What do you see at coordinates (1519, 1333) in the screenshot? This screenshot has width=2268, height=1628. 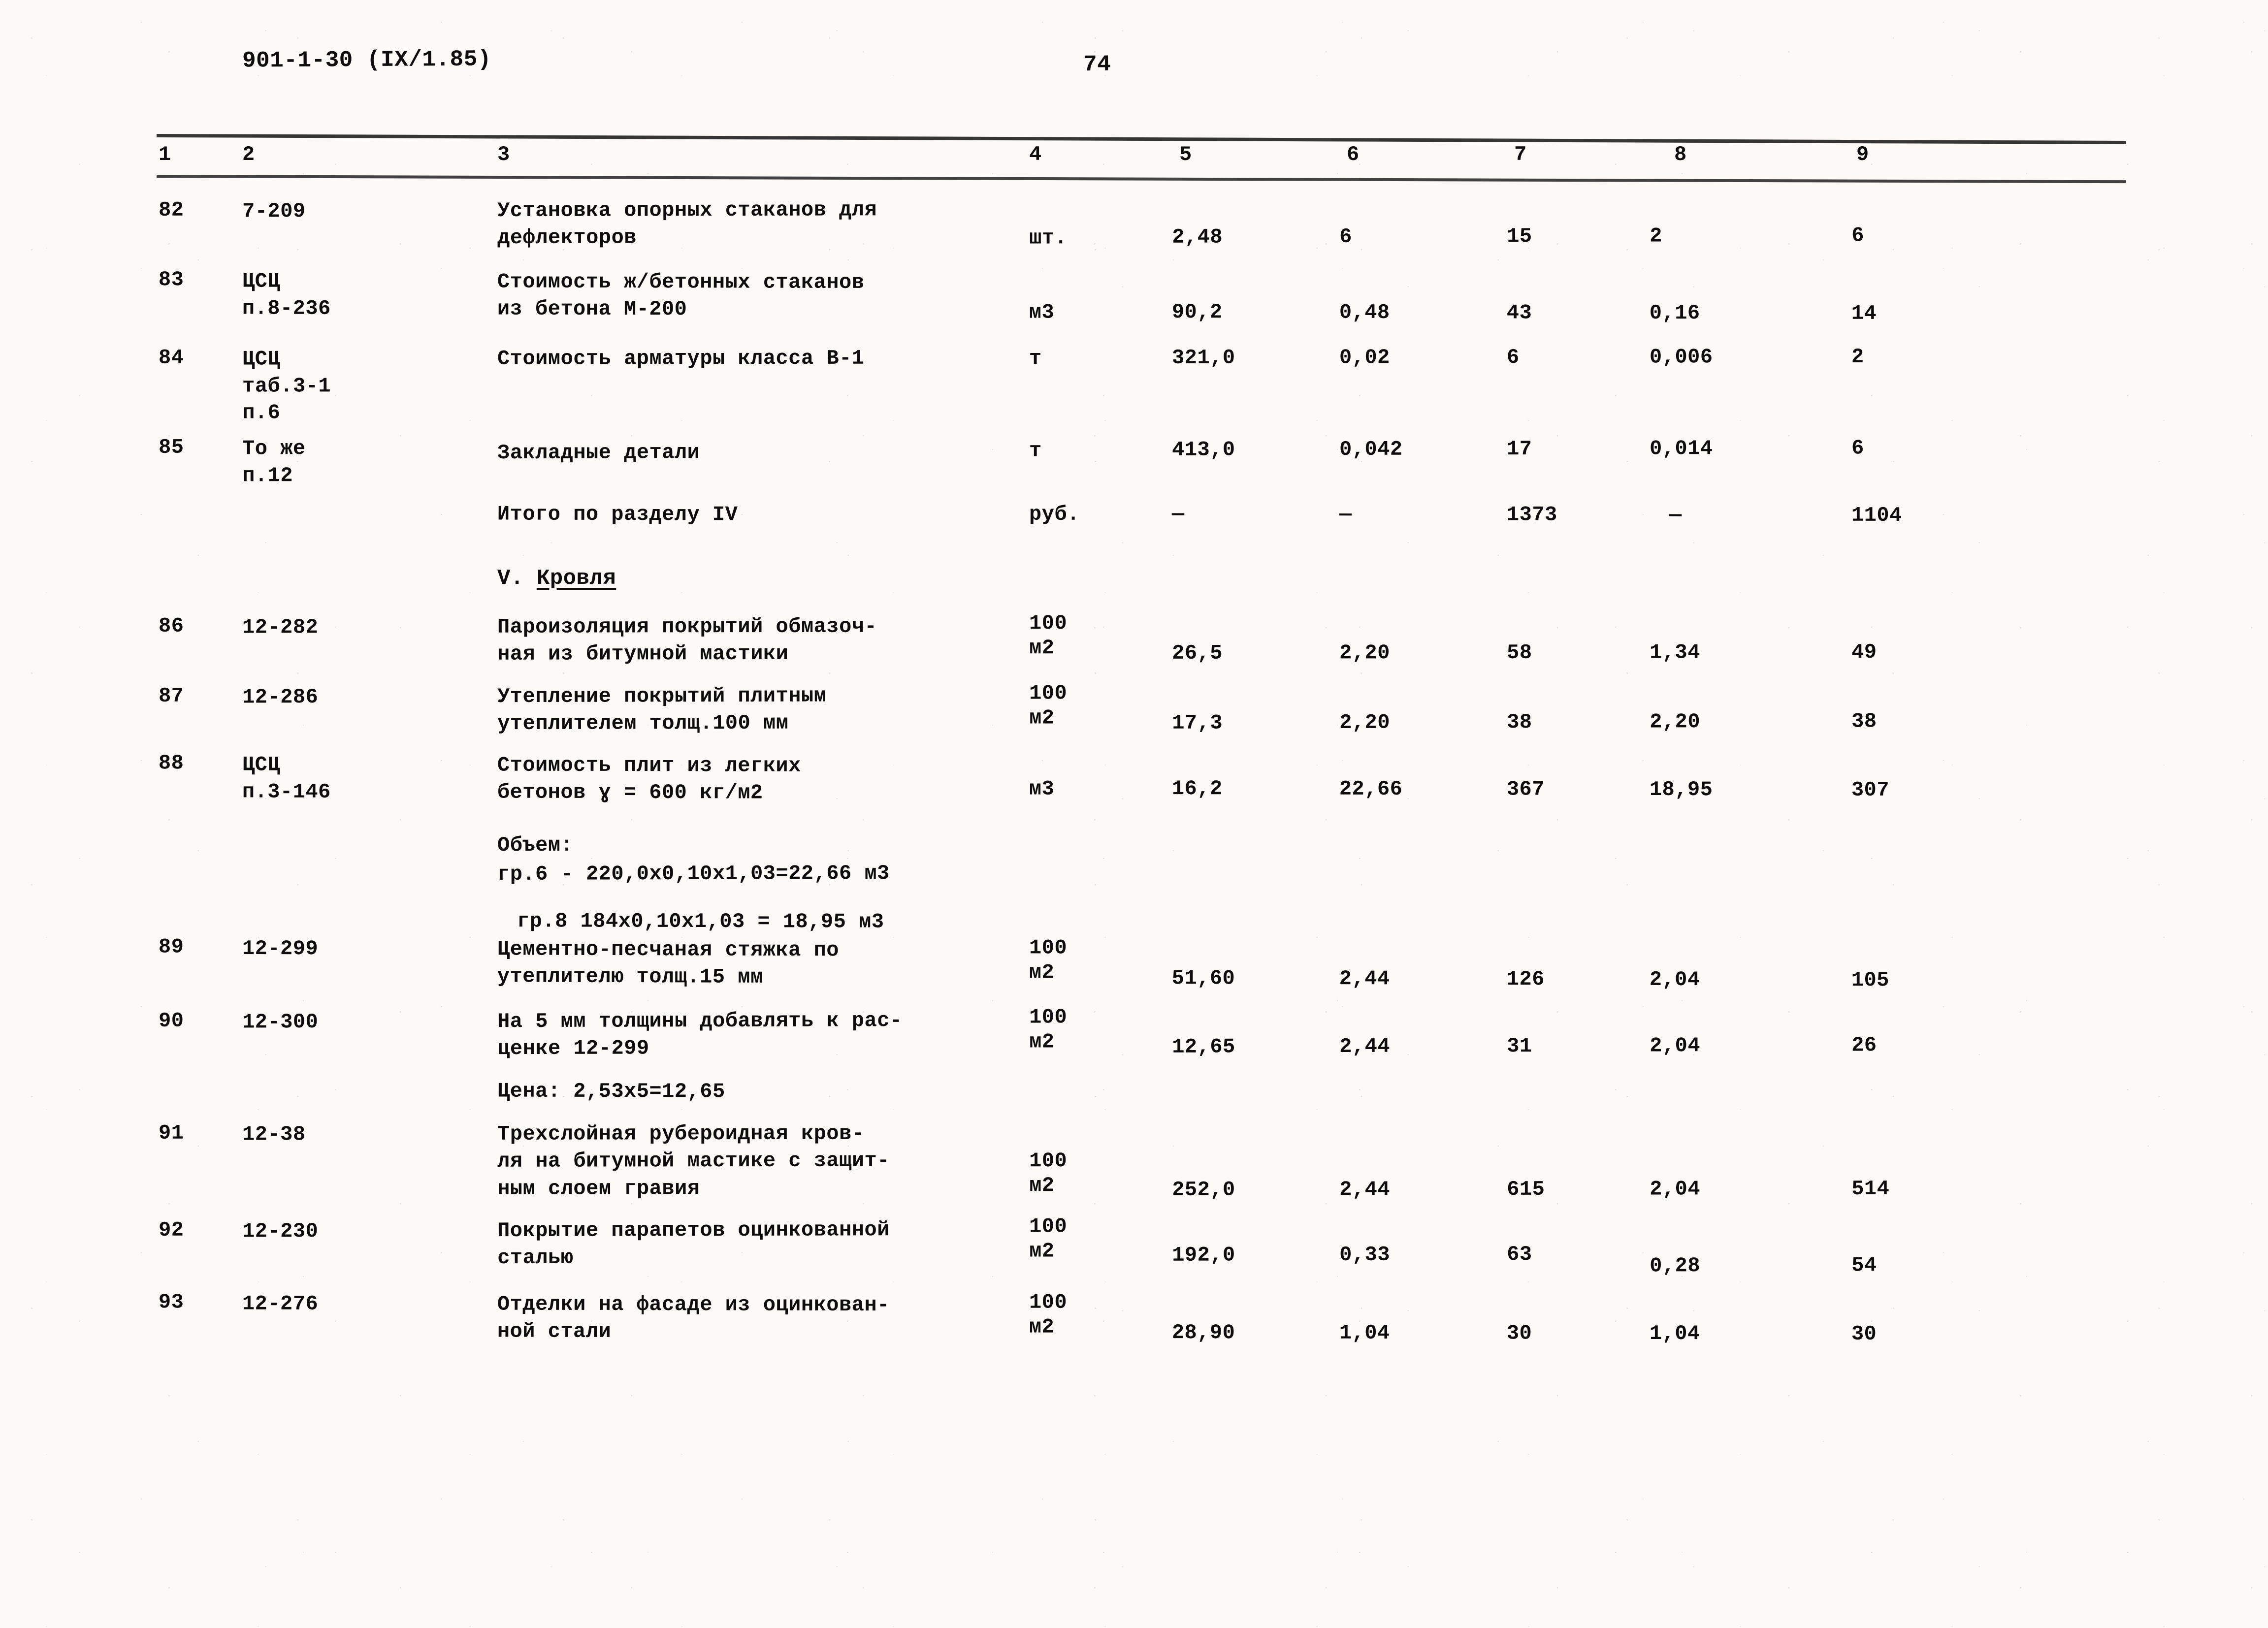 I see `row-value-7: 30` at bounding box center [1519, 1333].